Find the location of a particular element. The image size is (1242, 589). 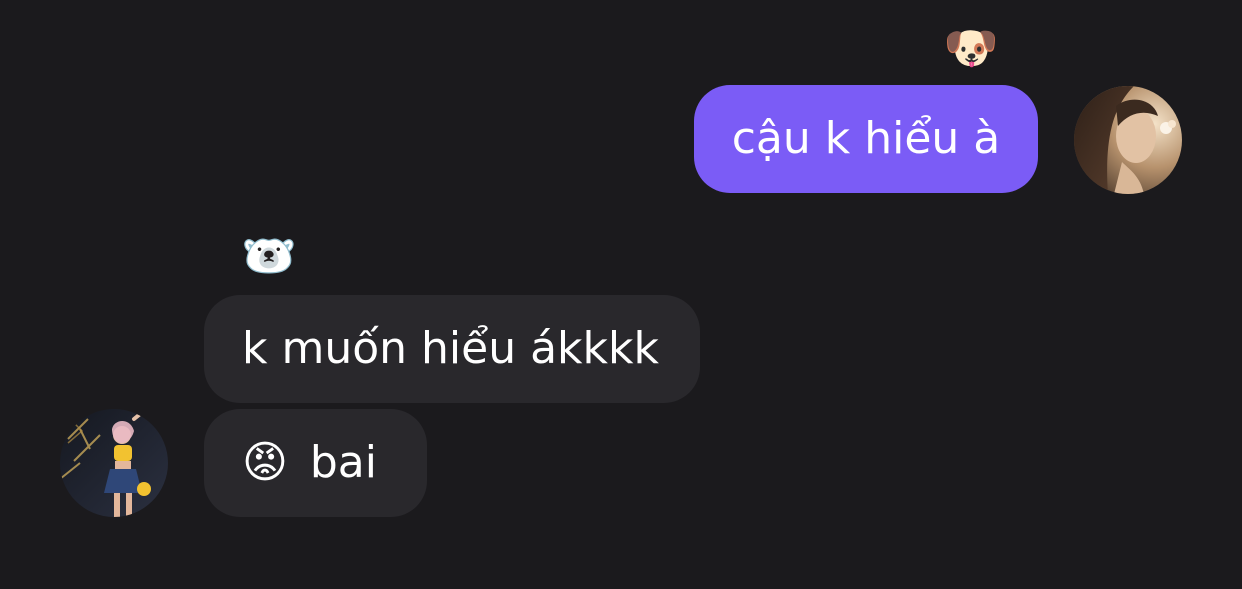

polar-bear-reaction-icon: 🐻‍❄️ is located at coordinates (269, 257).